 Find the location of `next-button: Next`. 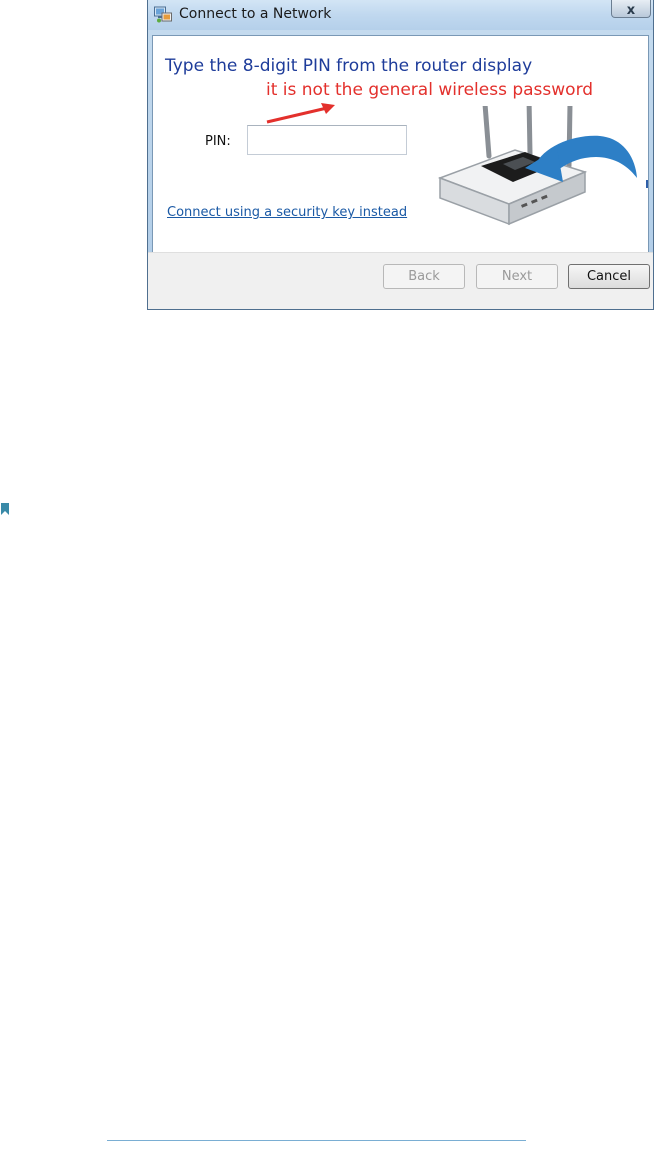

next-button: Next is located at coordinates (517, 276).